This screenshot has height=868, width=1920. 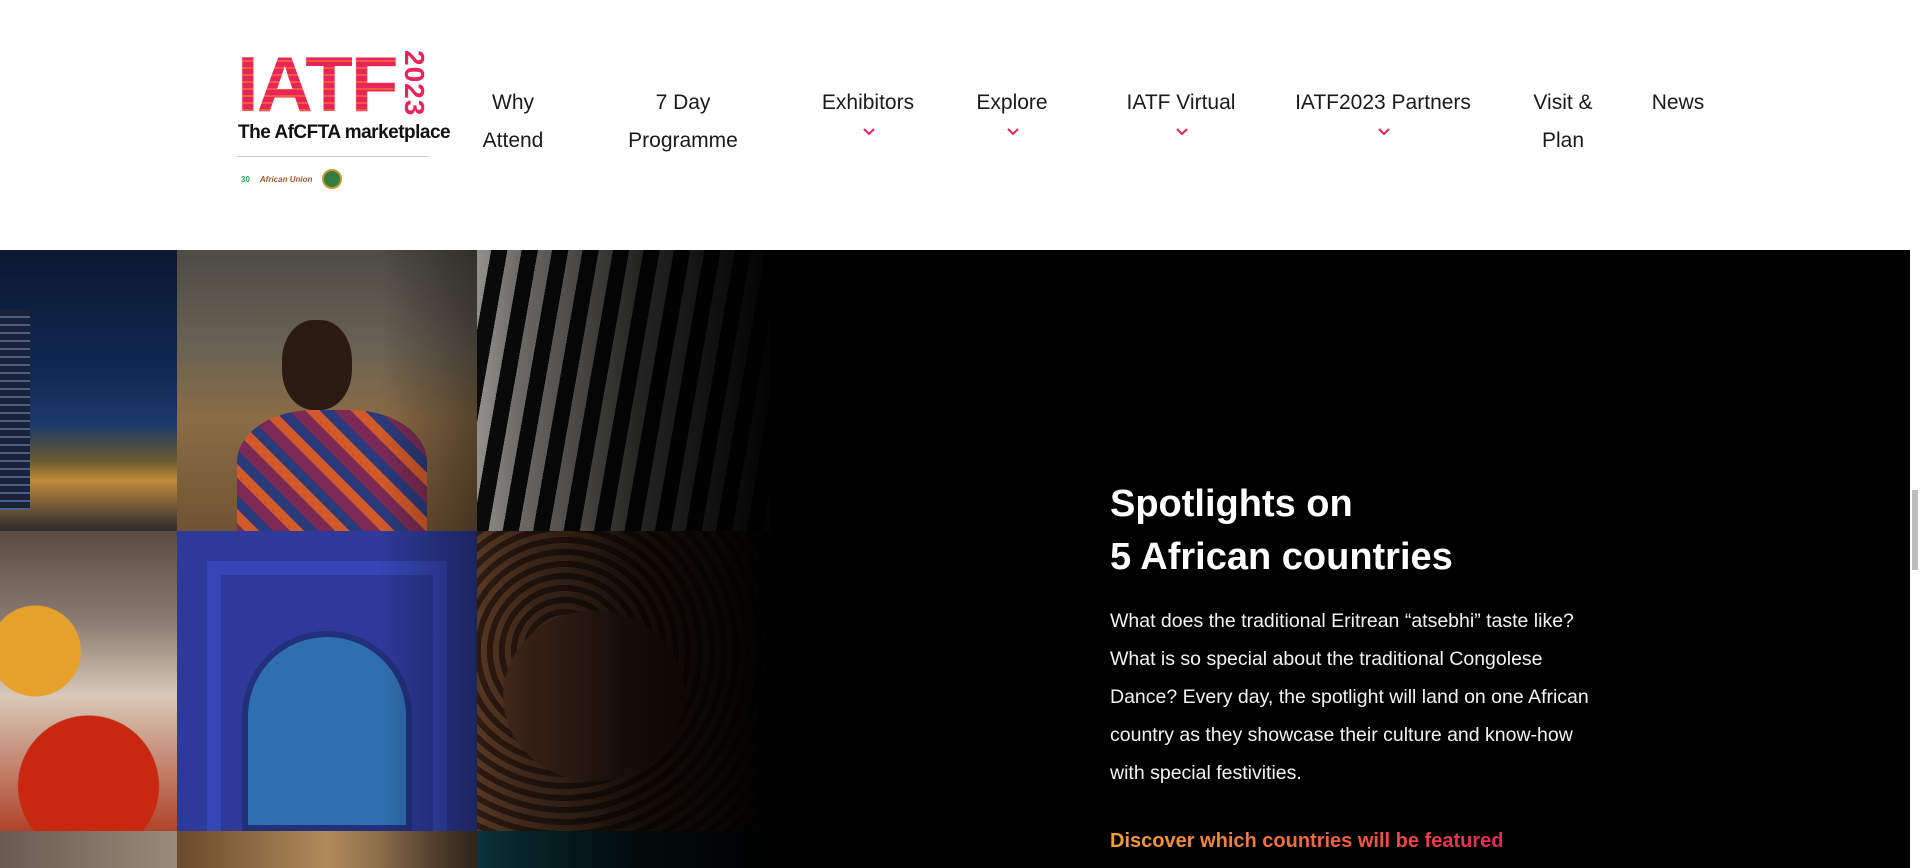 What do you see at coordinates (88, 681) in the screenshot?
I see `spices-photo` at bounding box center [88, 681].